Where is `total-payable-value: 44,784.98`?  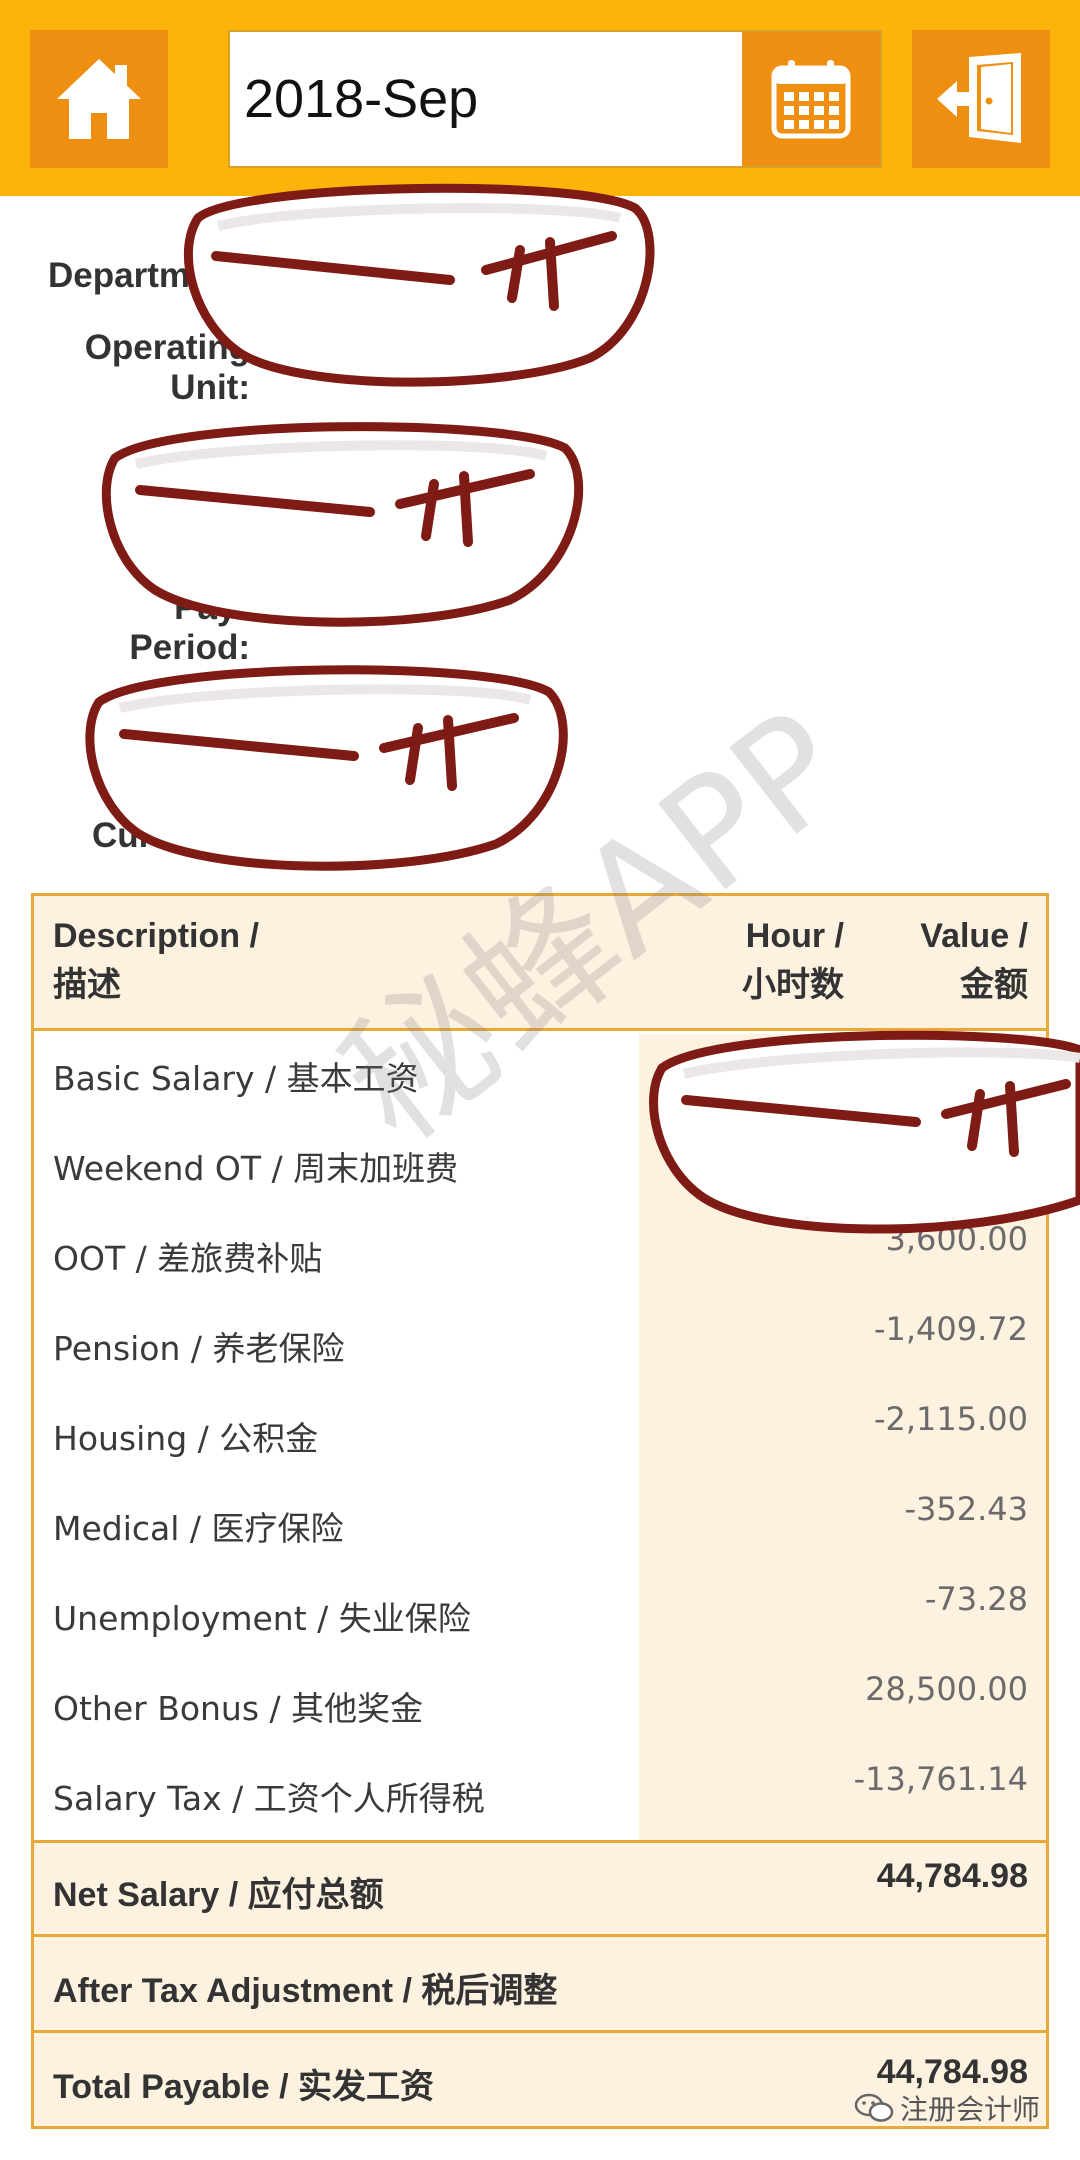
total-payable-value: 44,784.98 is located at coordinates (952, 2072).